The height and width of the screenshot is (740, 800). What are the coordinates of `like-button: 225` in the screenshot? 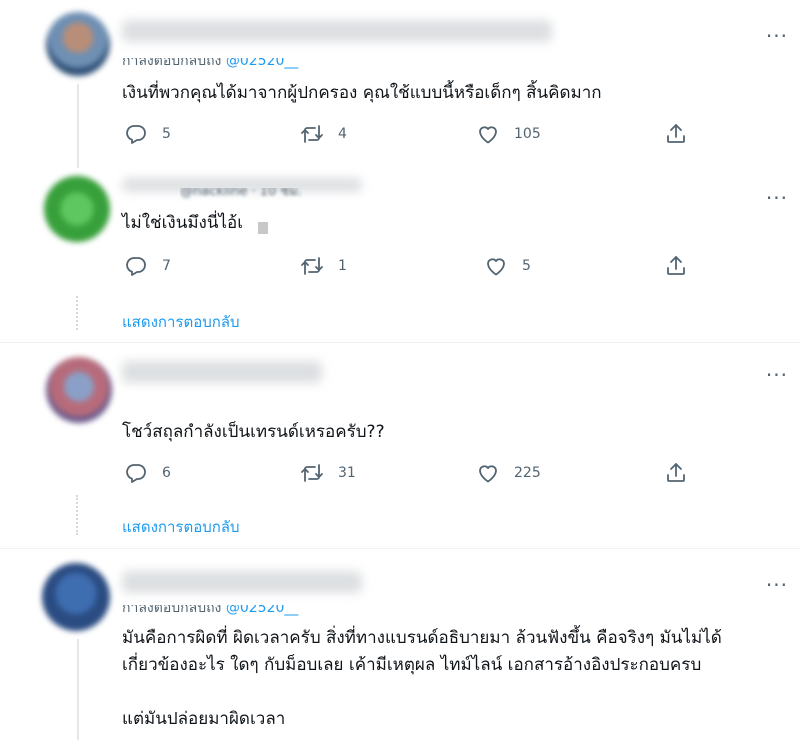 It's located at (508, 473).